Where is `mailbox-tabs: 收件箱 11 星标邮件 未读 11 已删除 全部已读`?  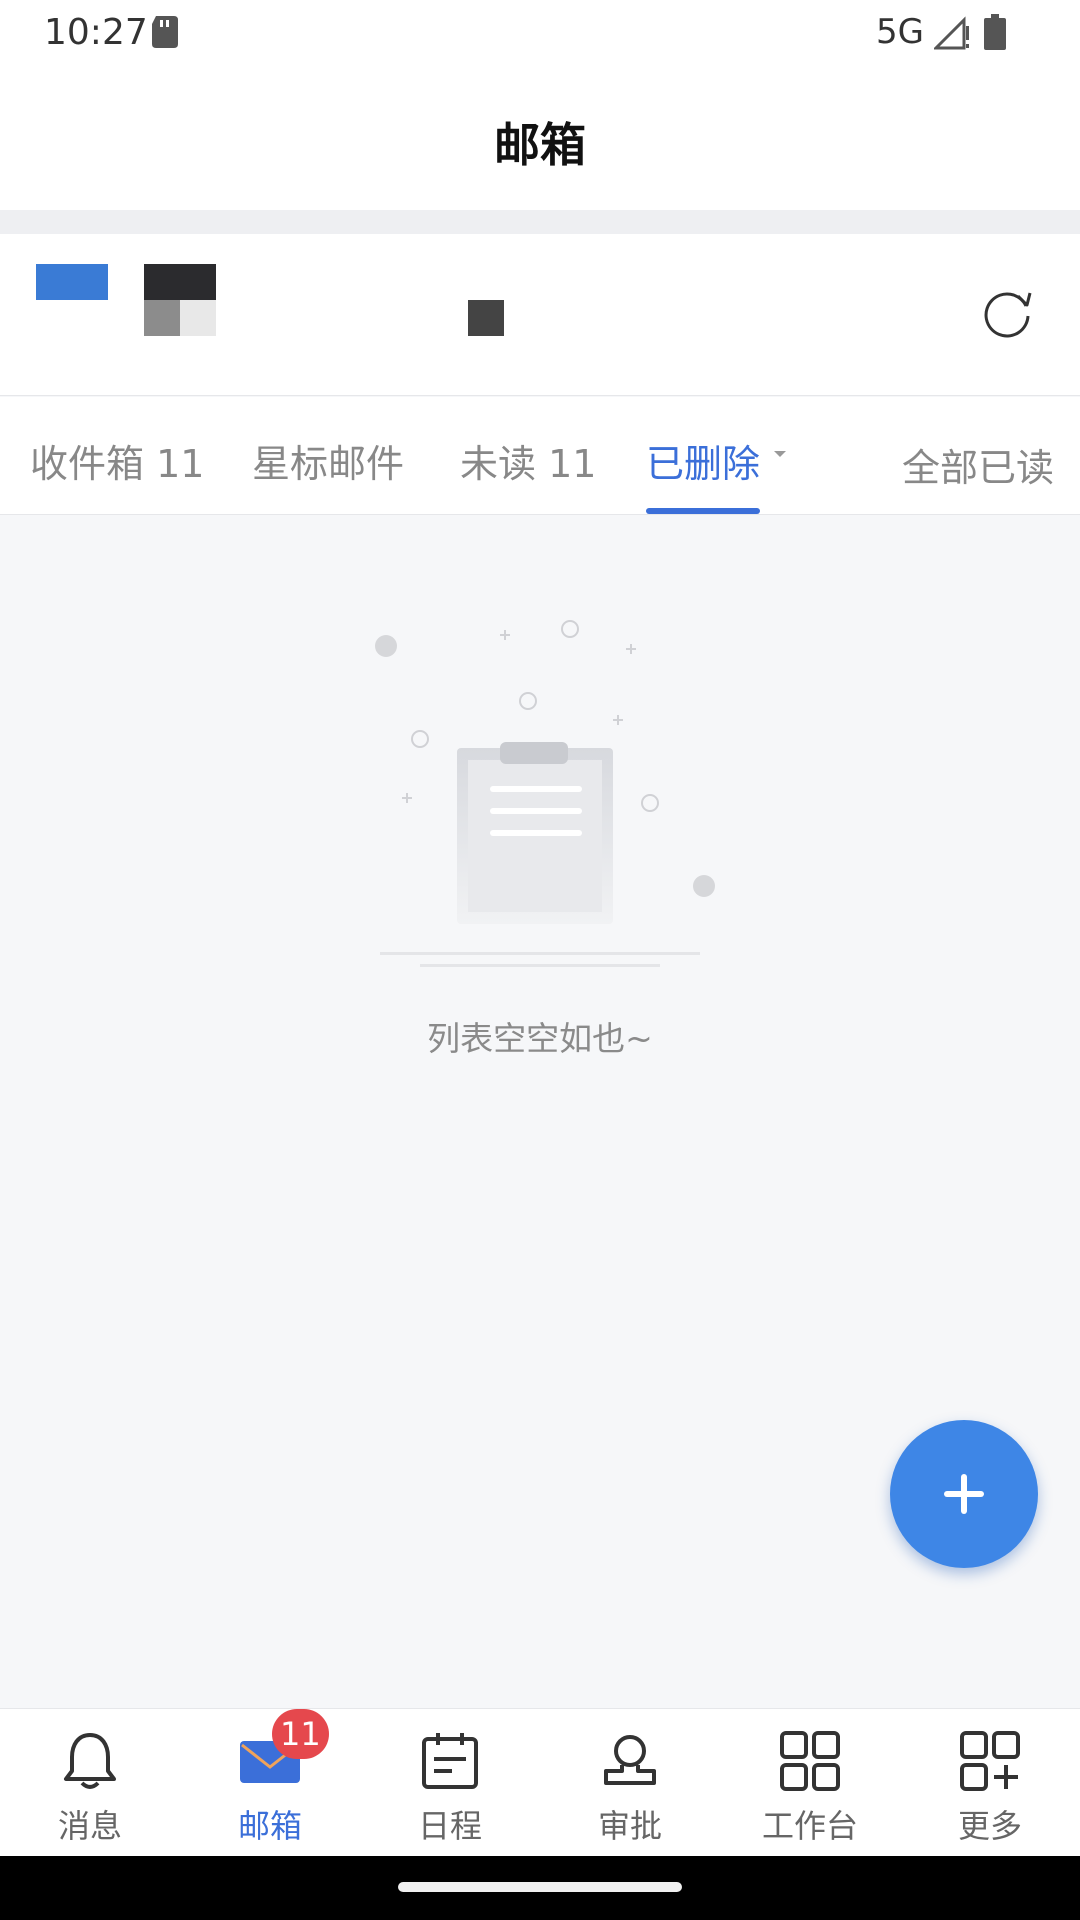 mailbox-tabs: 收件箱 11 星标邮件 未读 11 已删除 全部已读 is located at coordinates (540, 456).